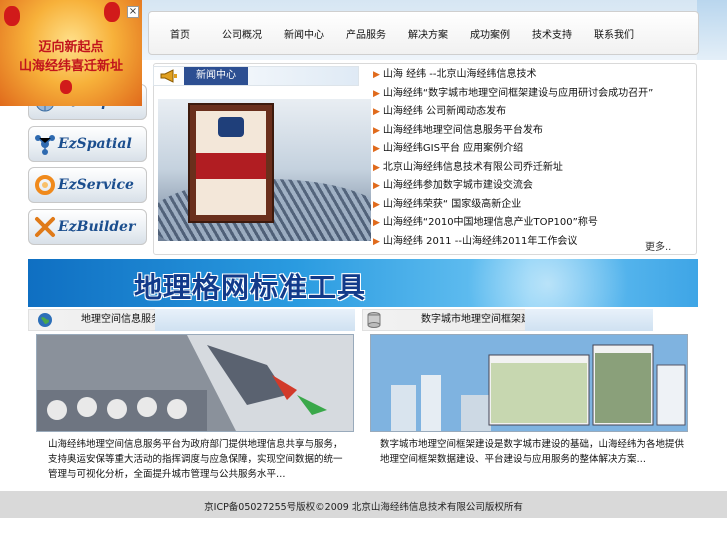 Image resolution: width=727 pixels, height=545 pixels. I want to click on banner-glow, so click(548, 283).